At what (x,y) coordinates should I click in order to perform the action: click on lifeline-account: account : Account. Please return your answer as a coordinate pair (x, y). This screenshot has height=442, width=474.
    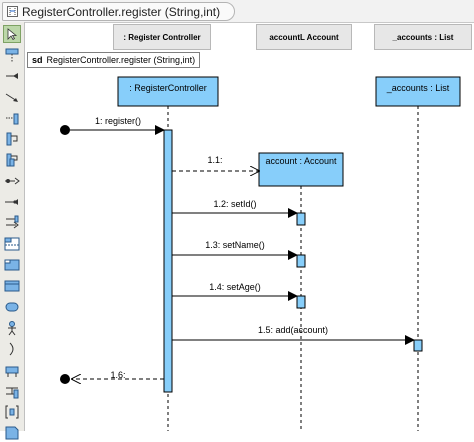
    Looking at the image, I should click on (301, 169).